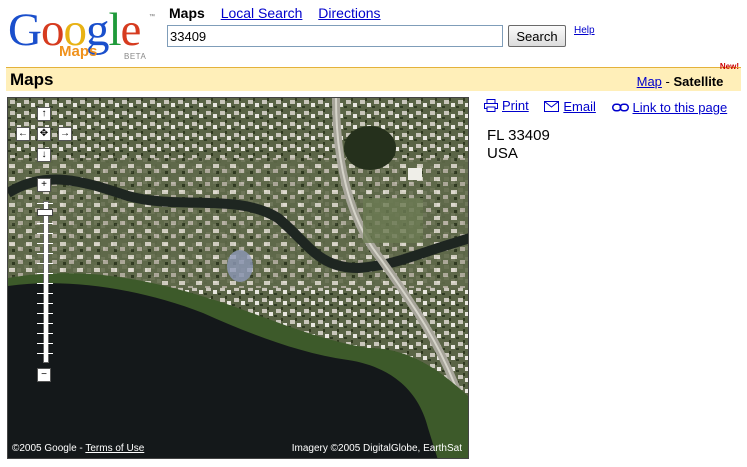 Image resolution: width=747 pixels, height=467 pixels. I want to click on terms-of-use-link: Terms of Use, so click(114, 448).